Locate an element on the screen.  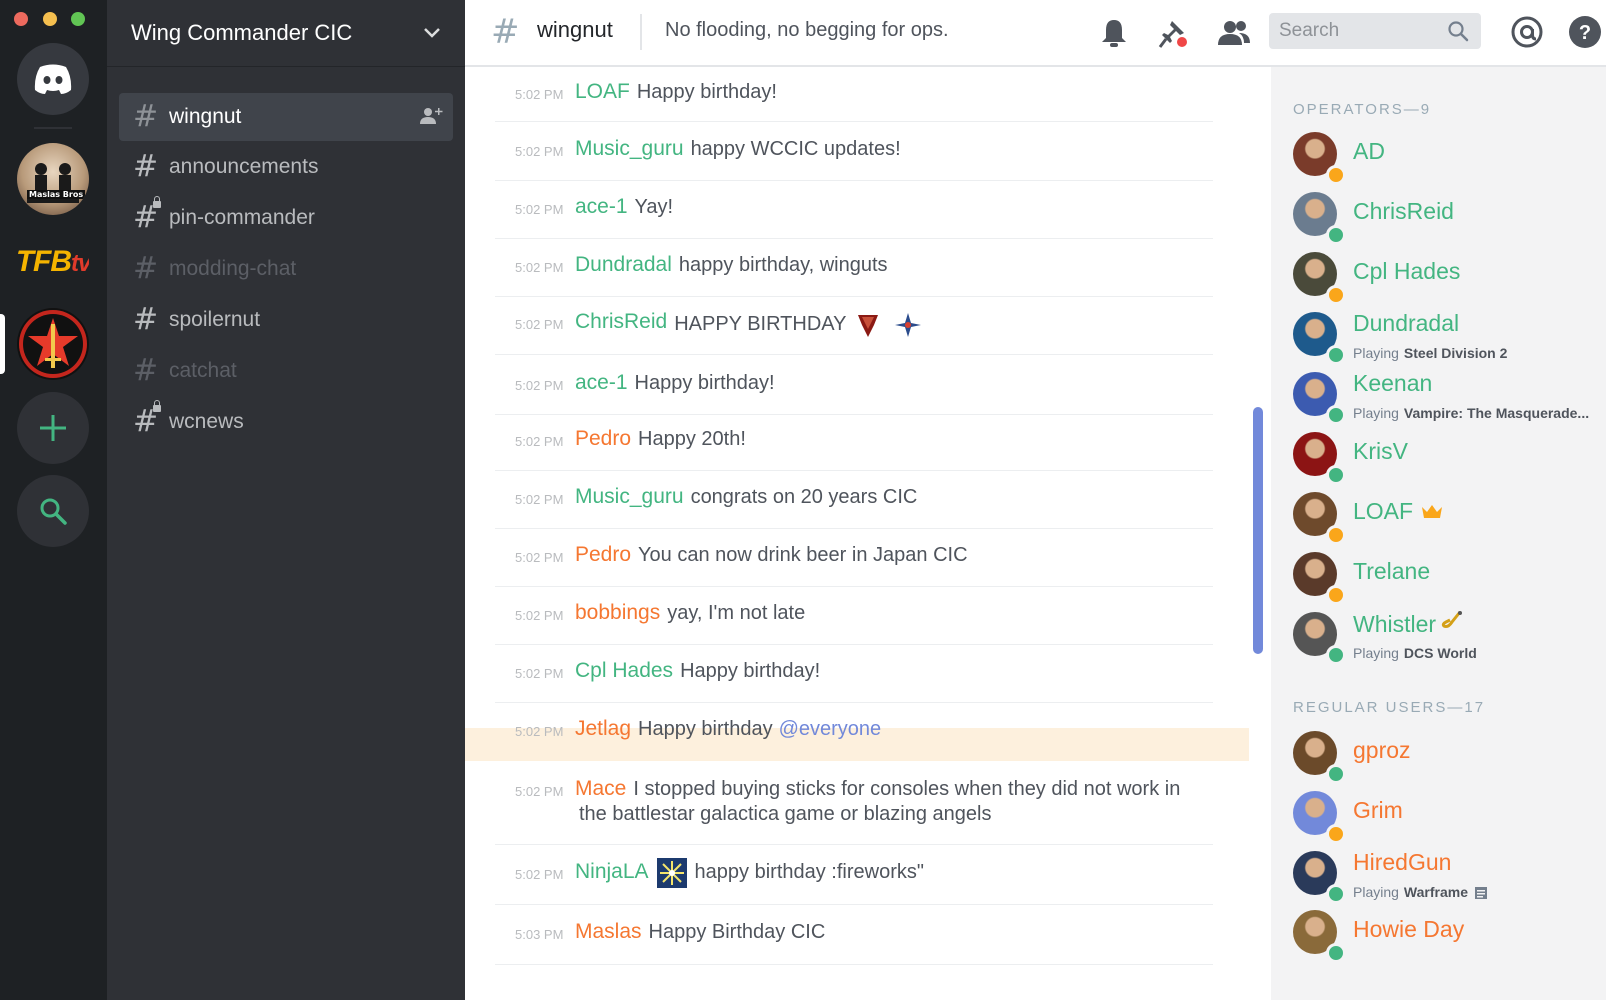
add-server-button is located at coordinates (53, 428).